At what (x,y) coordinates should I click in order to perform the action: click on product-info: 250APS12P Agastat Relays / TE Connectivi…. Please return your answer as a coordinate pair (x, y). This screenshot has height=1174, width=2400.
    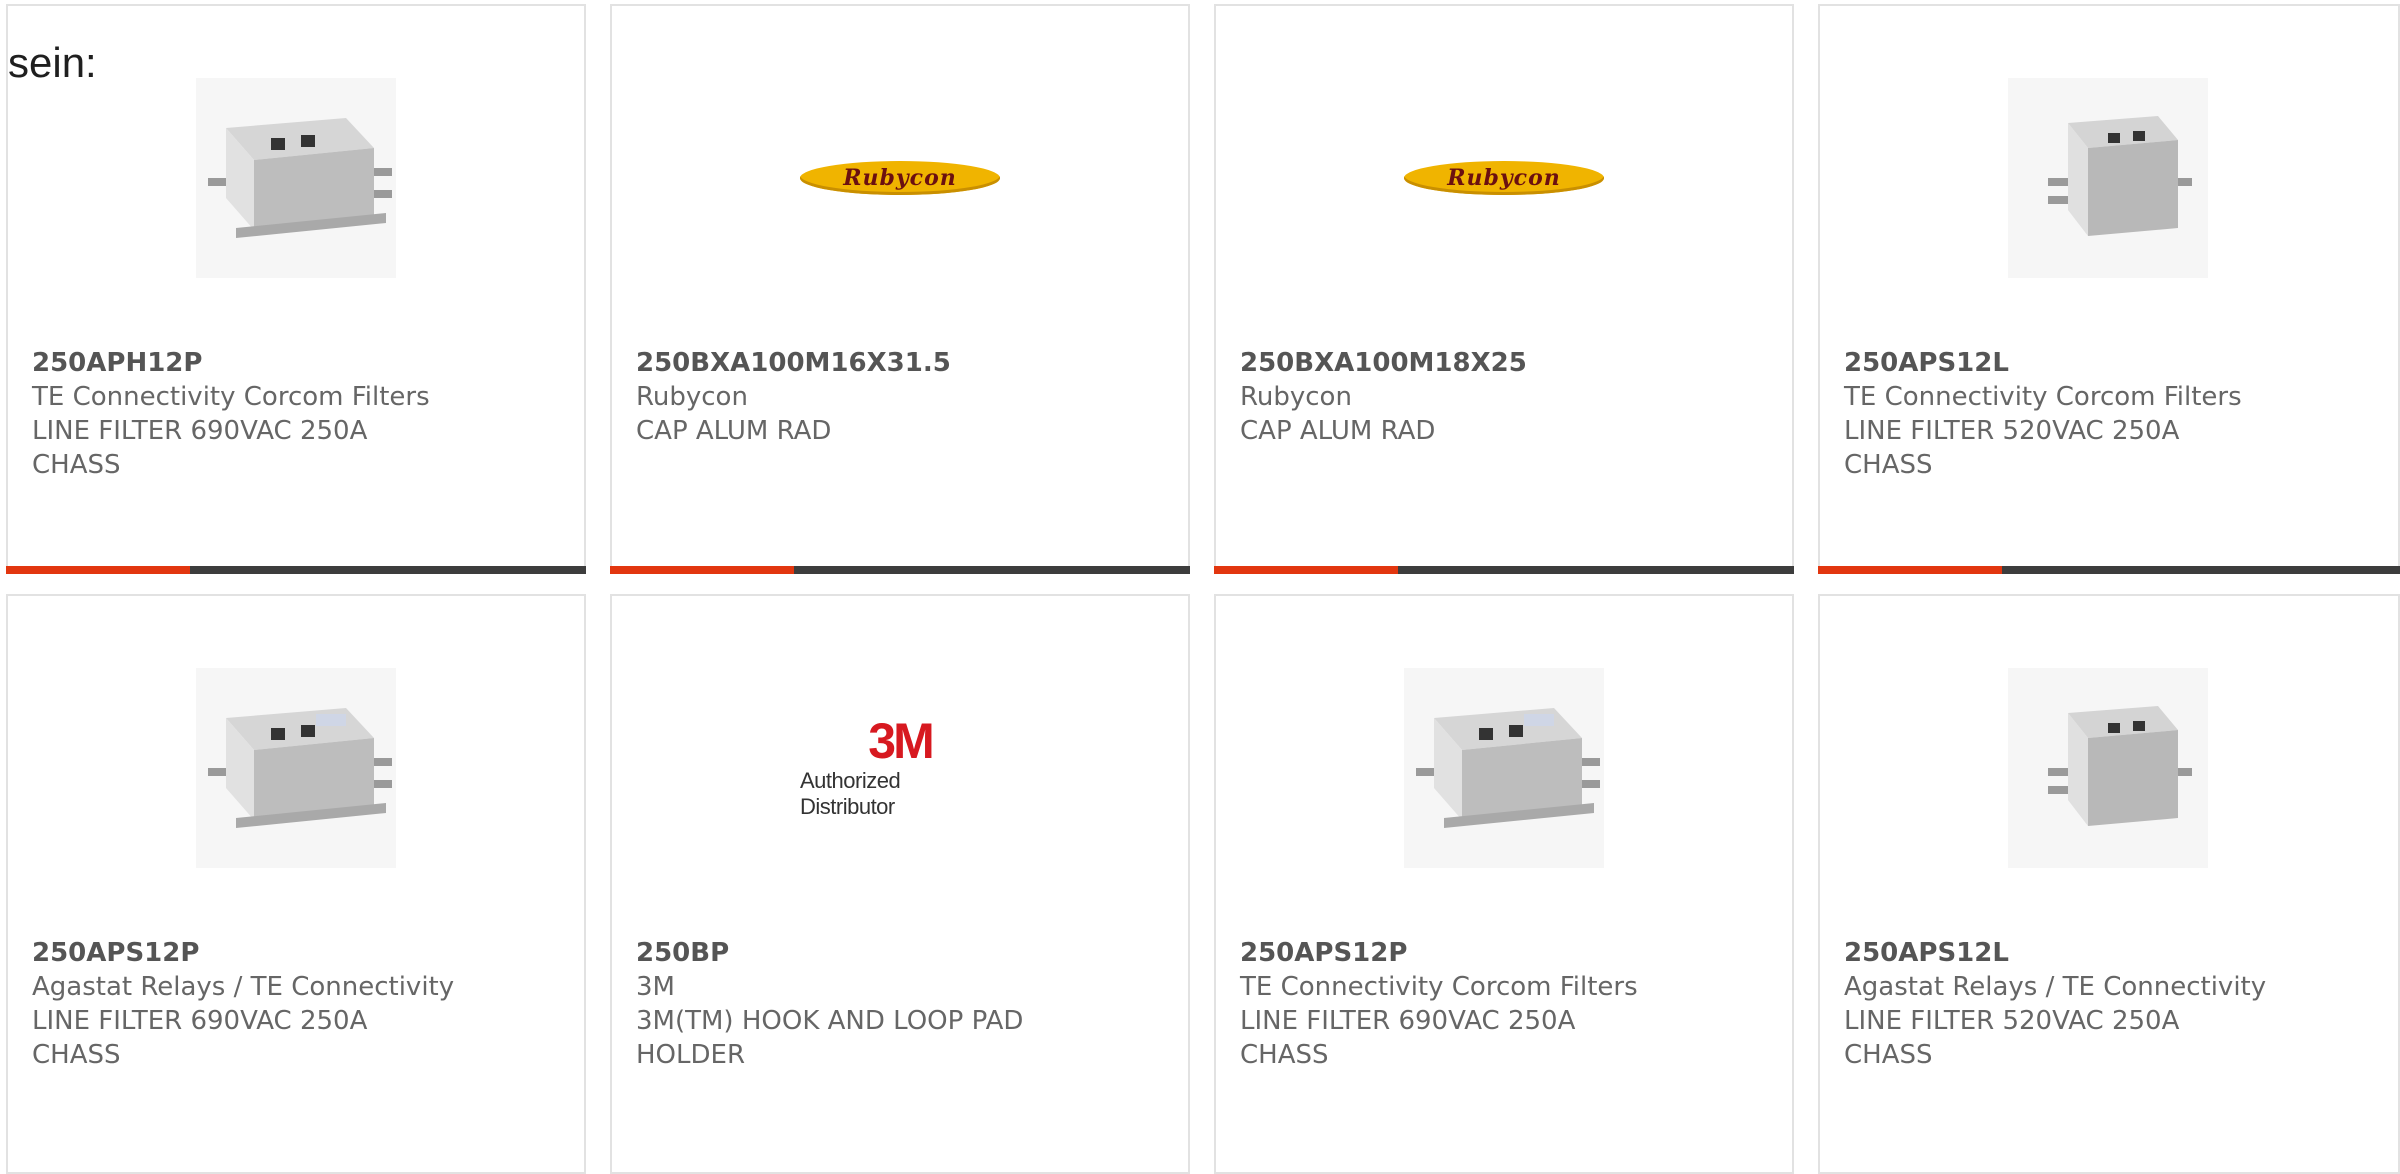
    Looking at the image, I should click on (296, 1004).